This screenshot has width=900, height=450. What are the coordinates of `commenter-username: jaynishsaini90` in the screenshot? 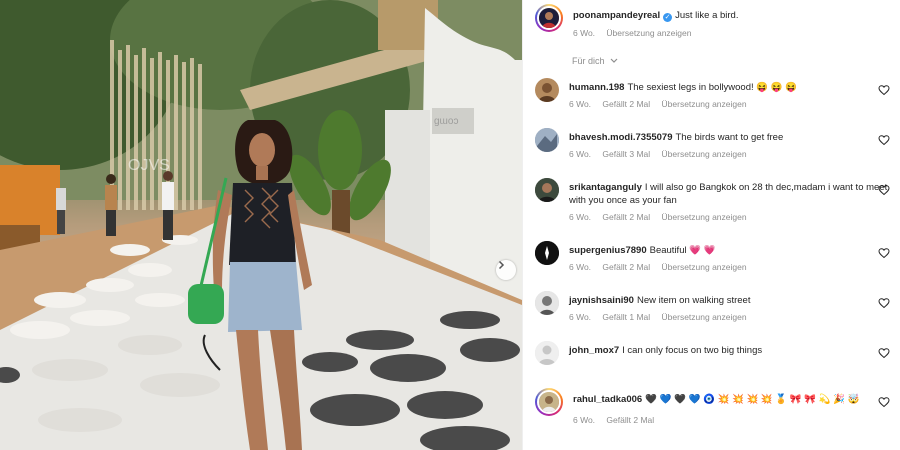 It's located at (601, 300).